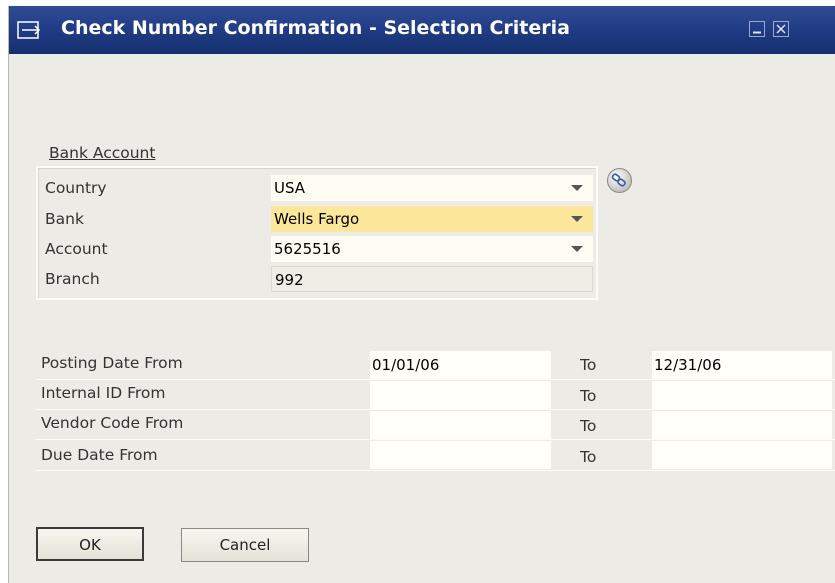 The width and height of the screenshot is (835, 583). I want to click on cancel-button: Cancel, so click(245, 545).